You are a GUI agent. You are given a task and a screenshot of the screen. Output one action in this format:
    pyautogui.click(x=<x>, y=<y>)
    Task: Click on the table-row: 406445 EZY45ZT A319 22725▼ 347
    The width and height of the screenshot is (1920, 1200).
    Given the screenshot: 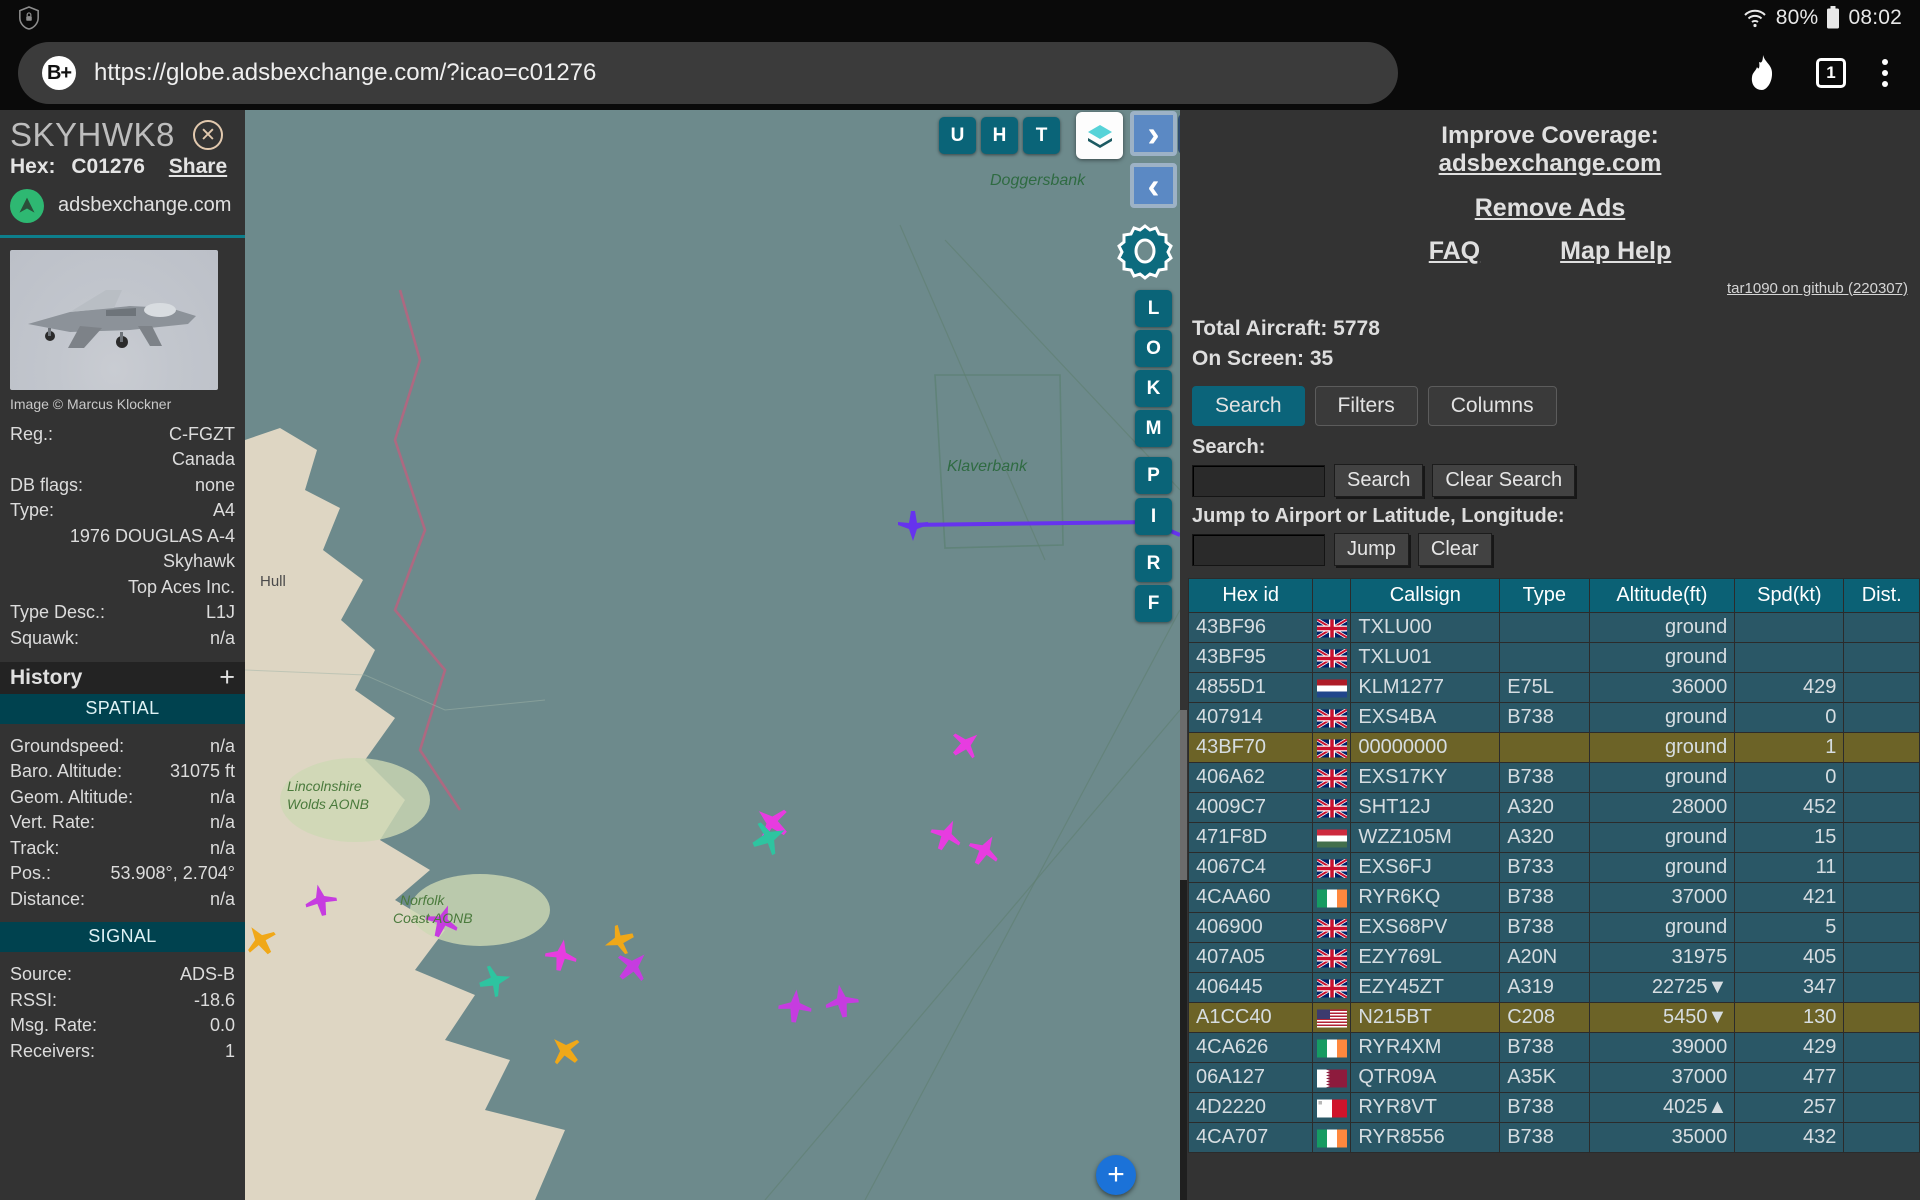 What is the action you would take?
    pyautogui.click(x=1553, y=988)
    